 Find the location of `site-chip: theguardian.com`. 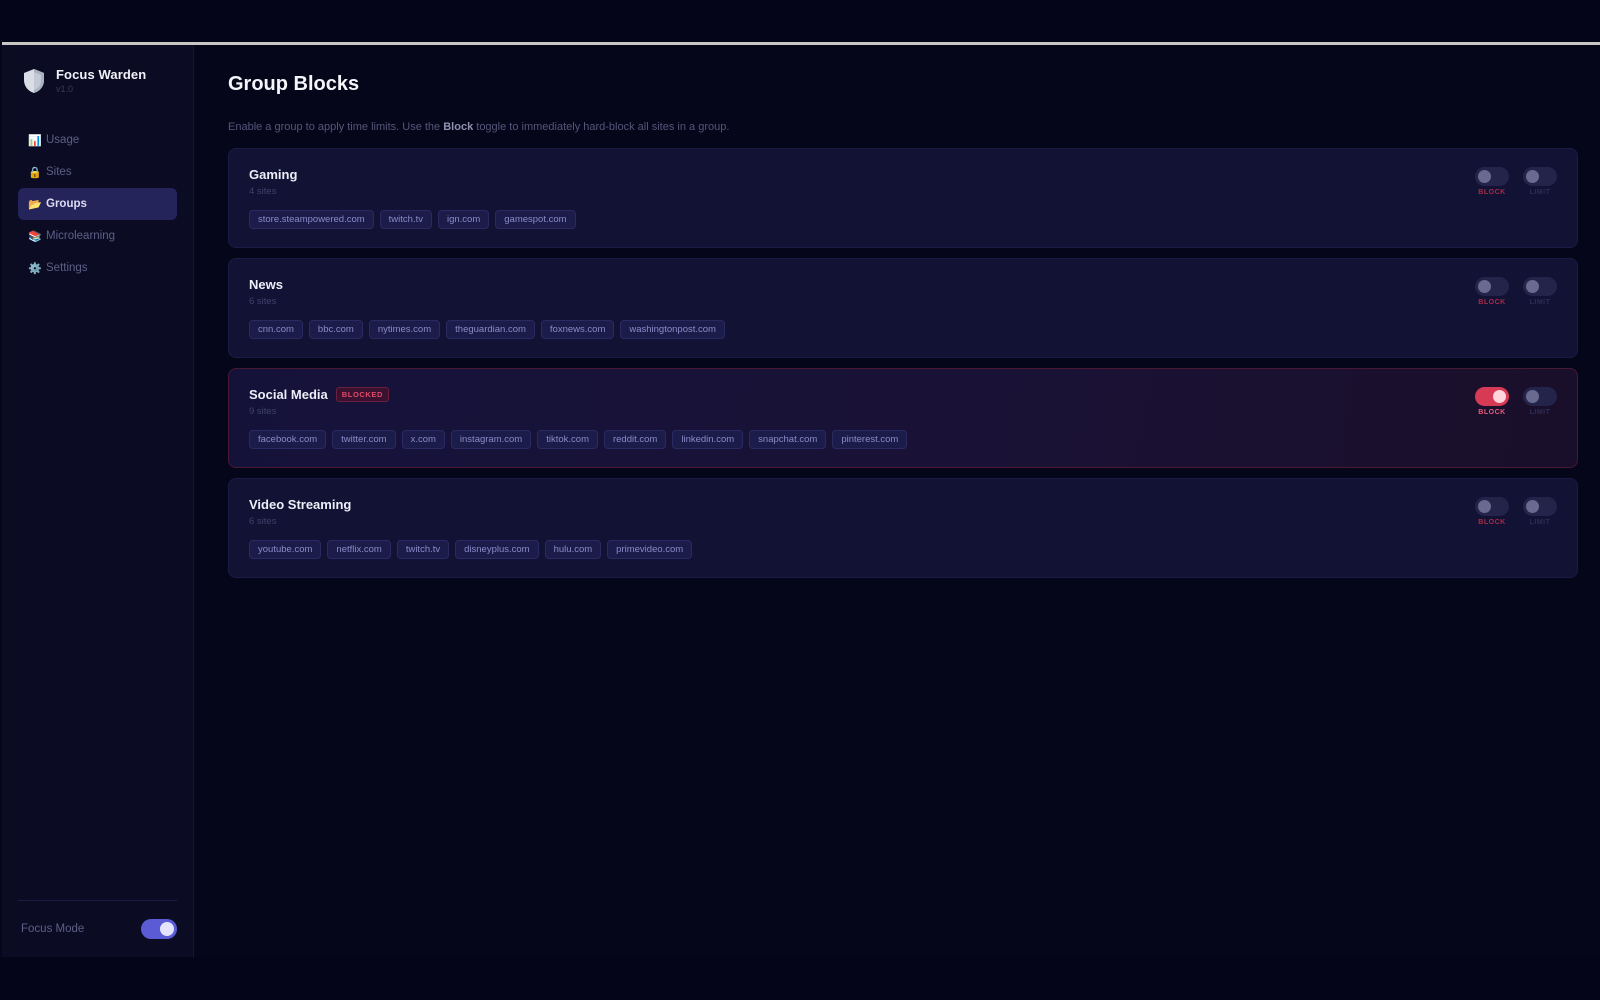

site-chip: theguardian.com is located at coordinates (490, 329).